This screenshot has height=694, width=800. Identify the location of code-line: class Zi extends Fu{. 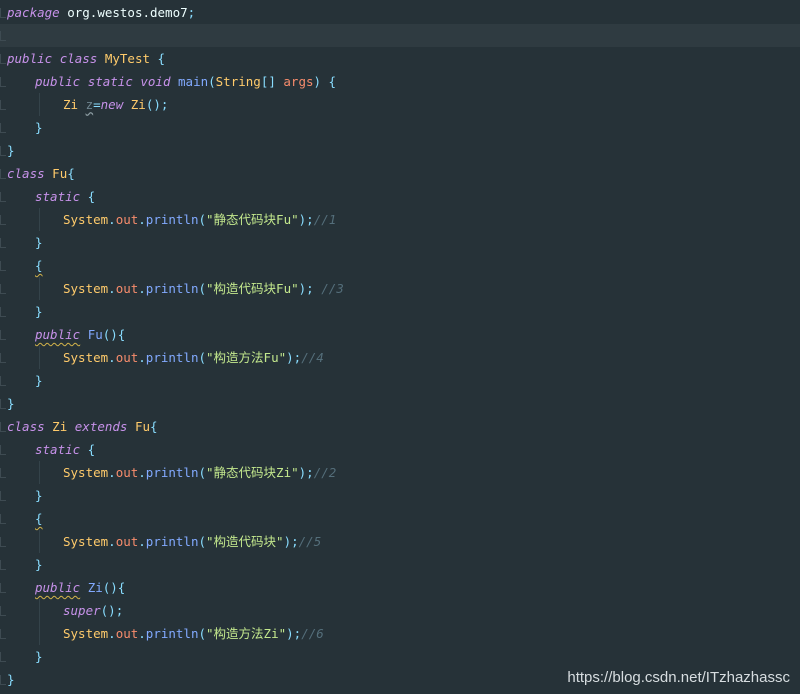
(400, 426).